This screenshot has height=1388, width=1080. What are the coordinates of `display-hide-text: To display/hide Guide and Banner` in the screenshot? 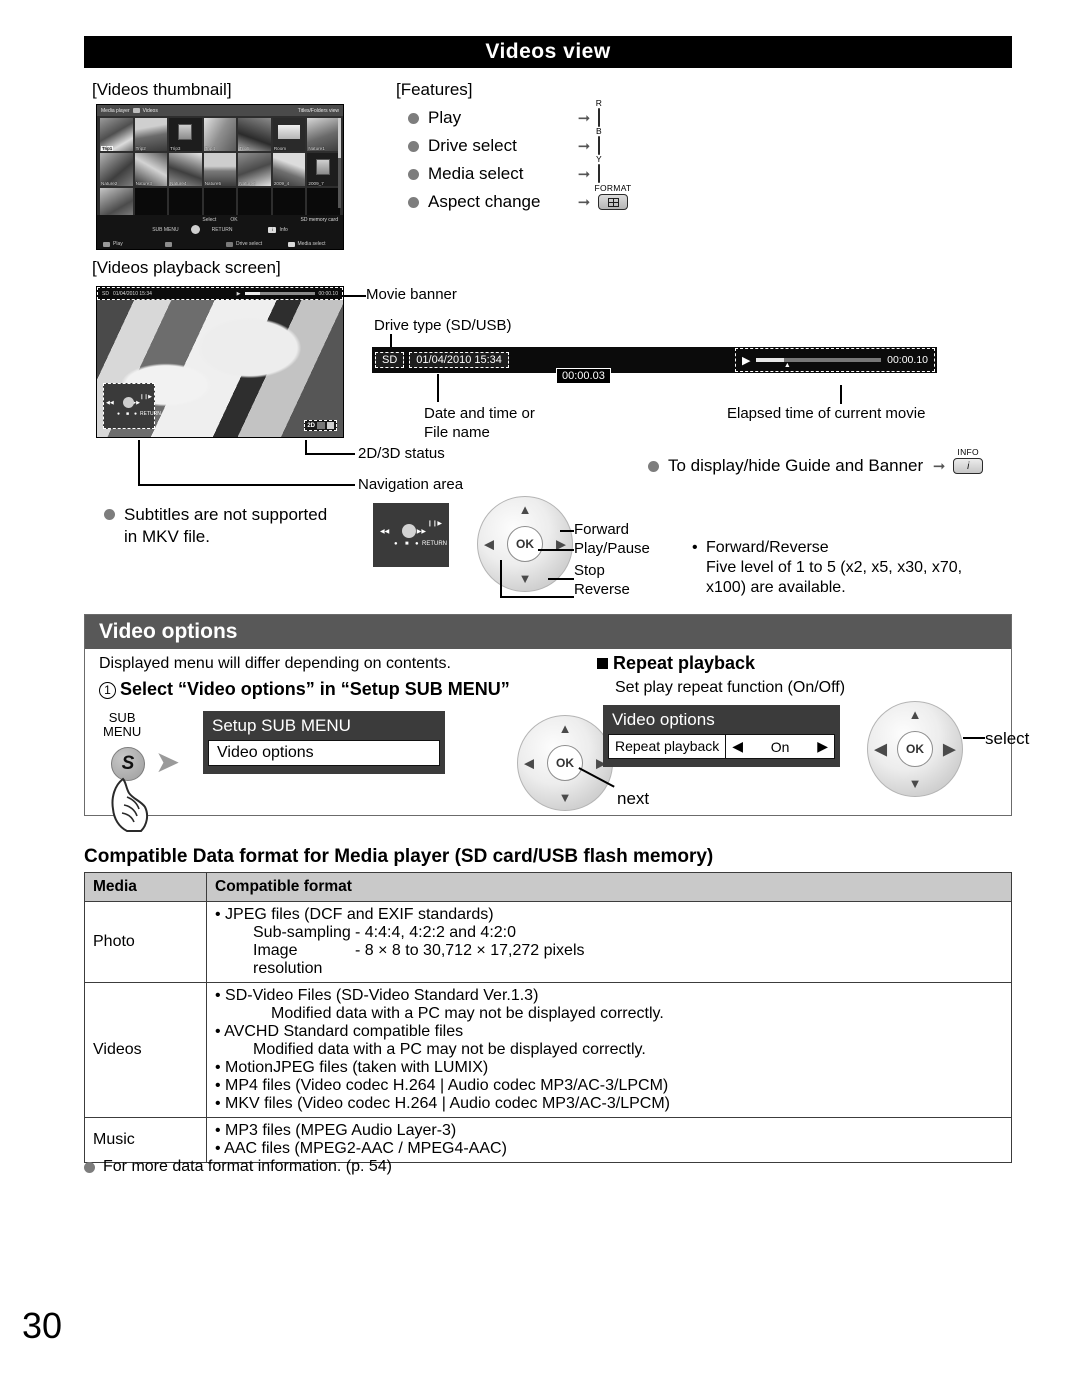 It's located at (796, 465).